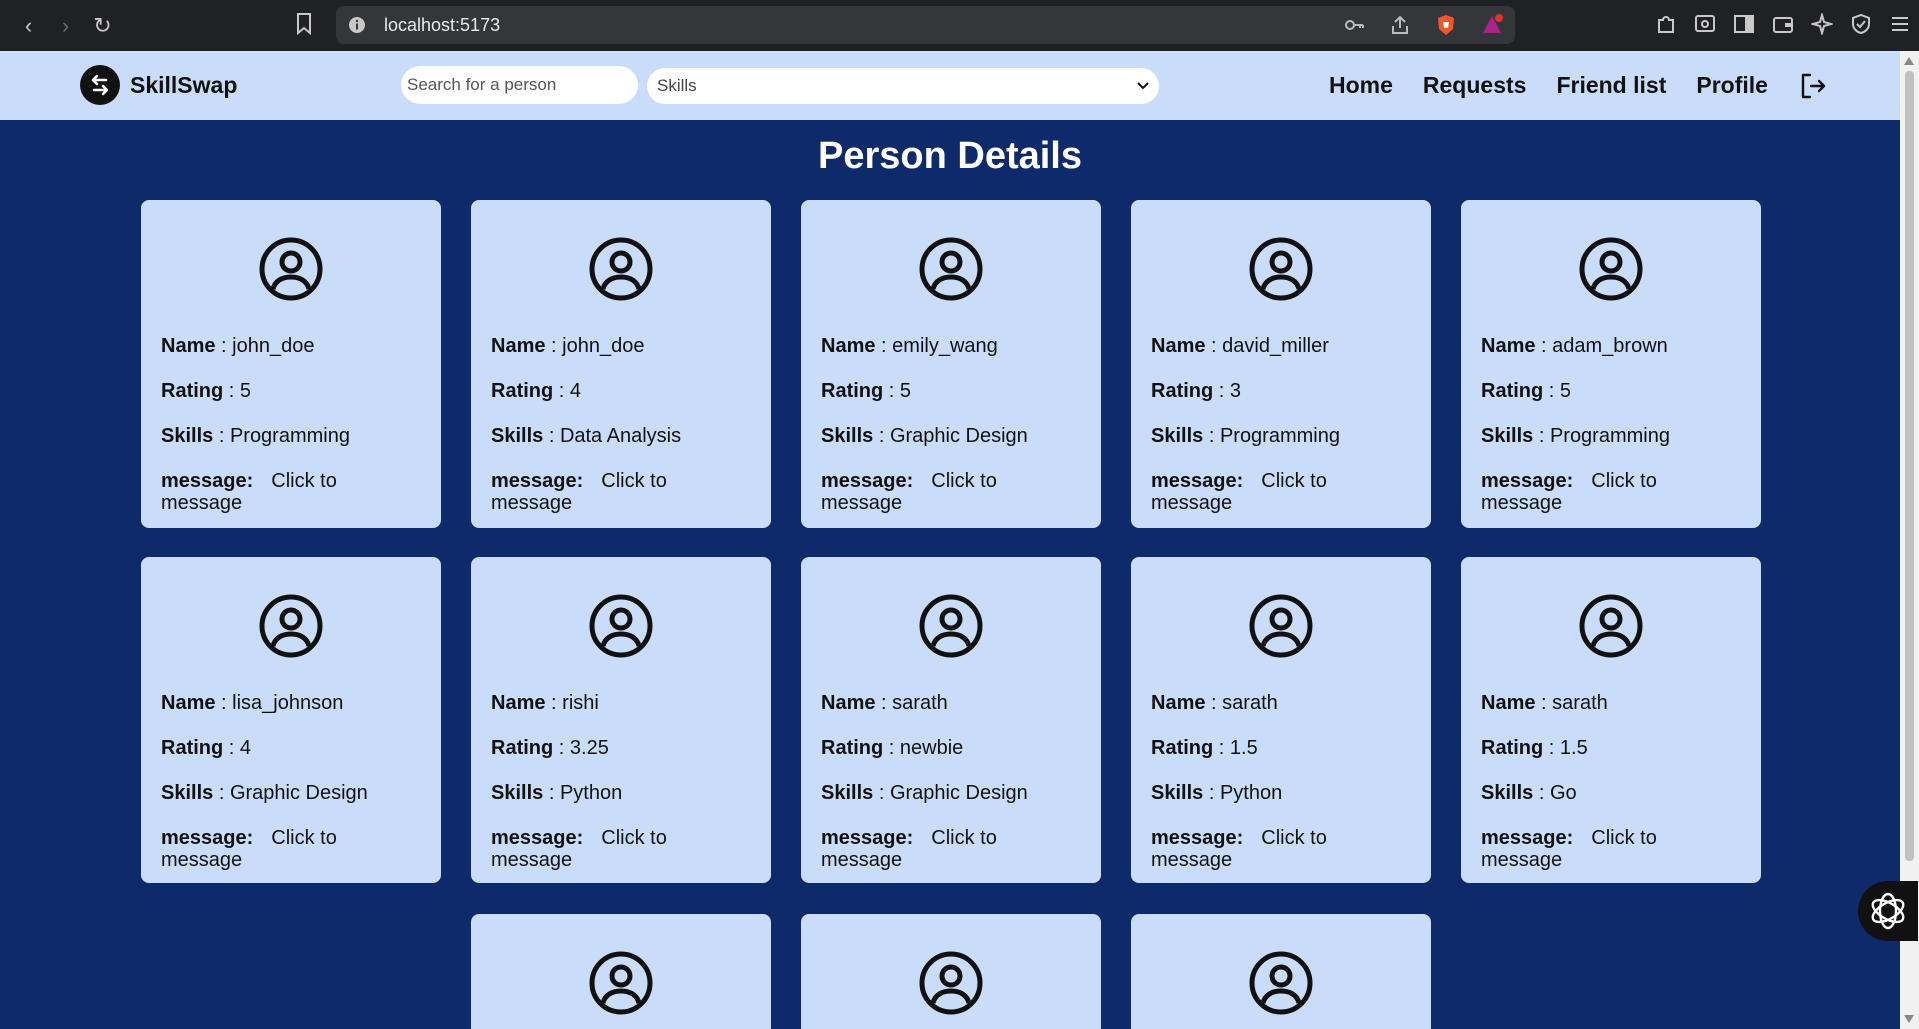  Describe the element at coordinates (100, 85) in the screenshot. I see `swap-icon` at that location.